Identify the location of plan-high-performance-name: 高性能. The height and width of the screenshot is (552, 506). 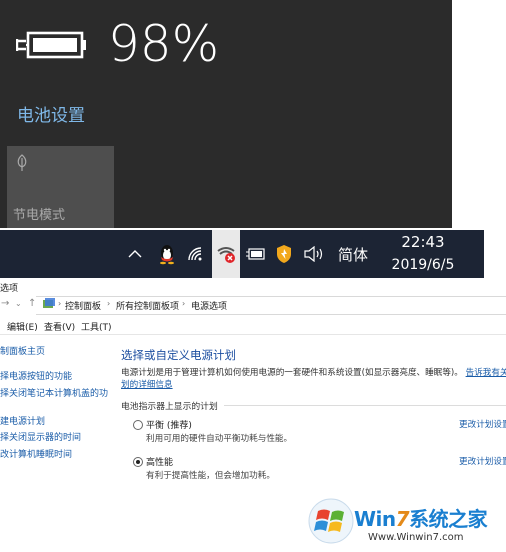
(159, 461).